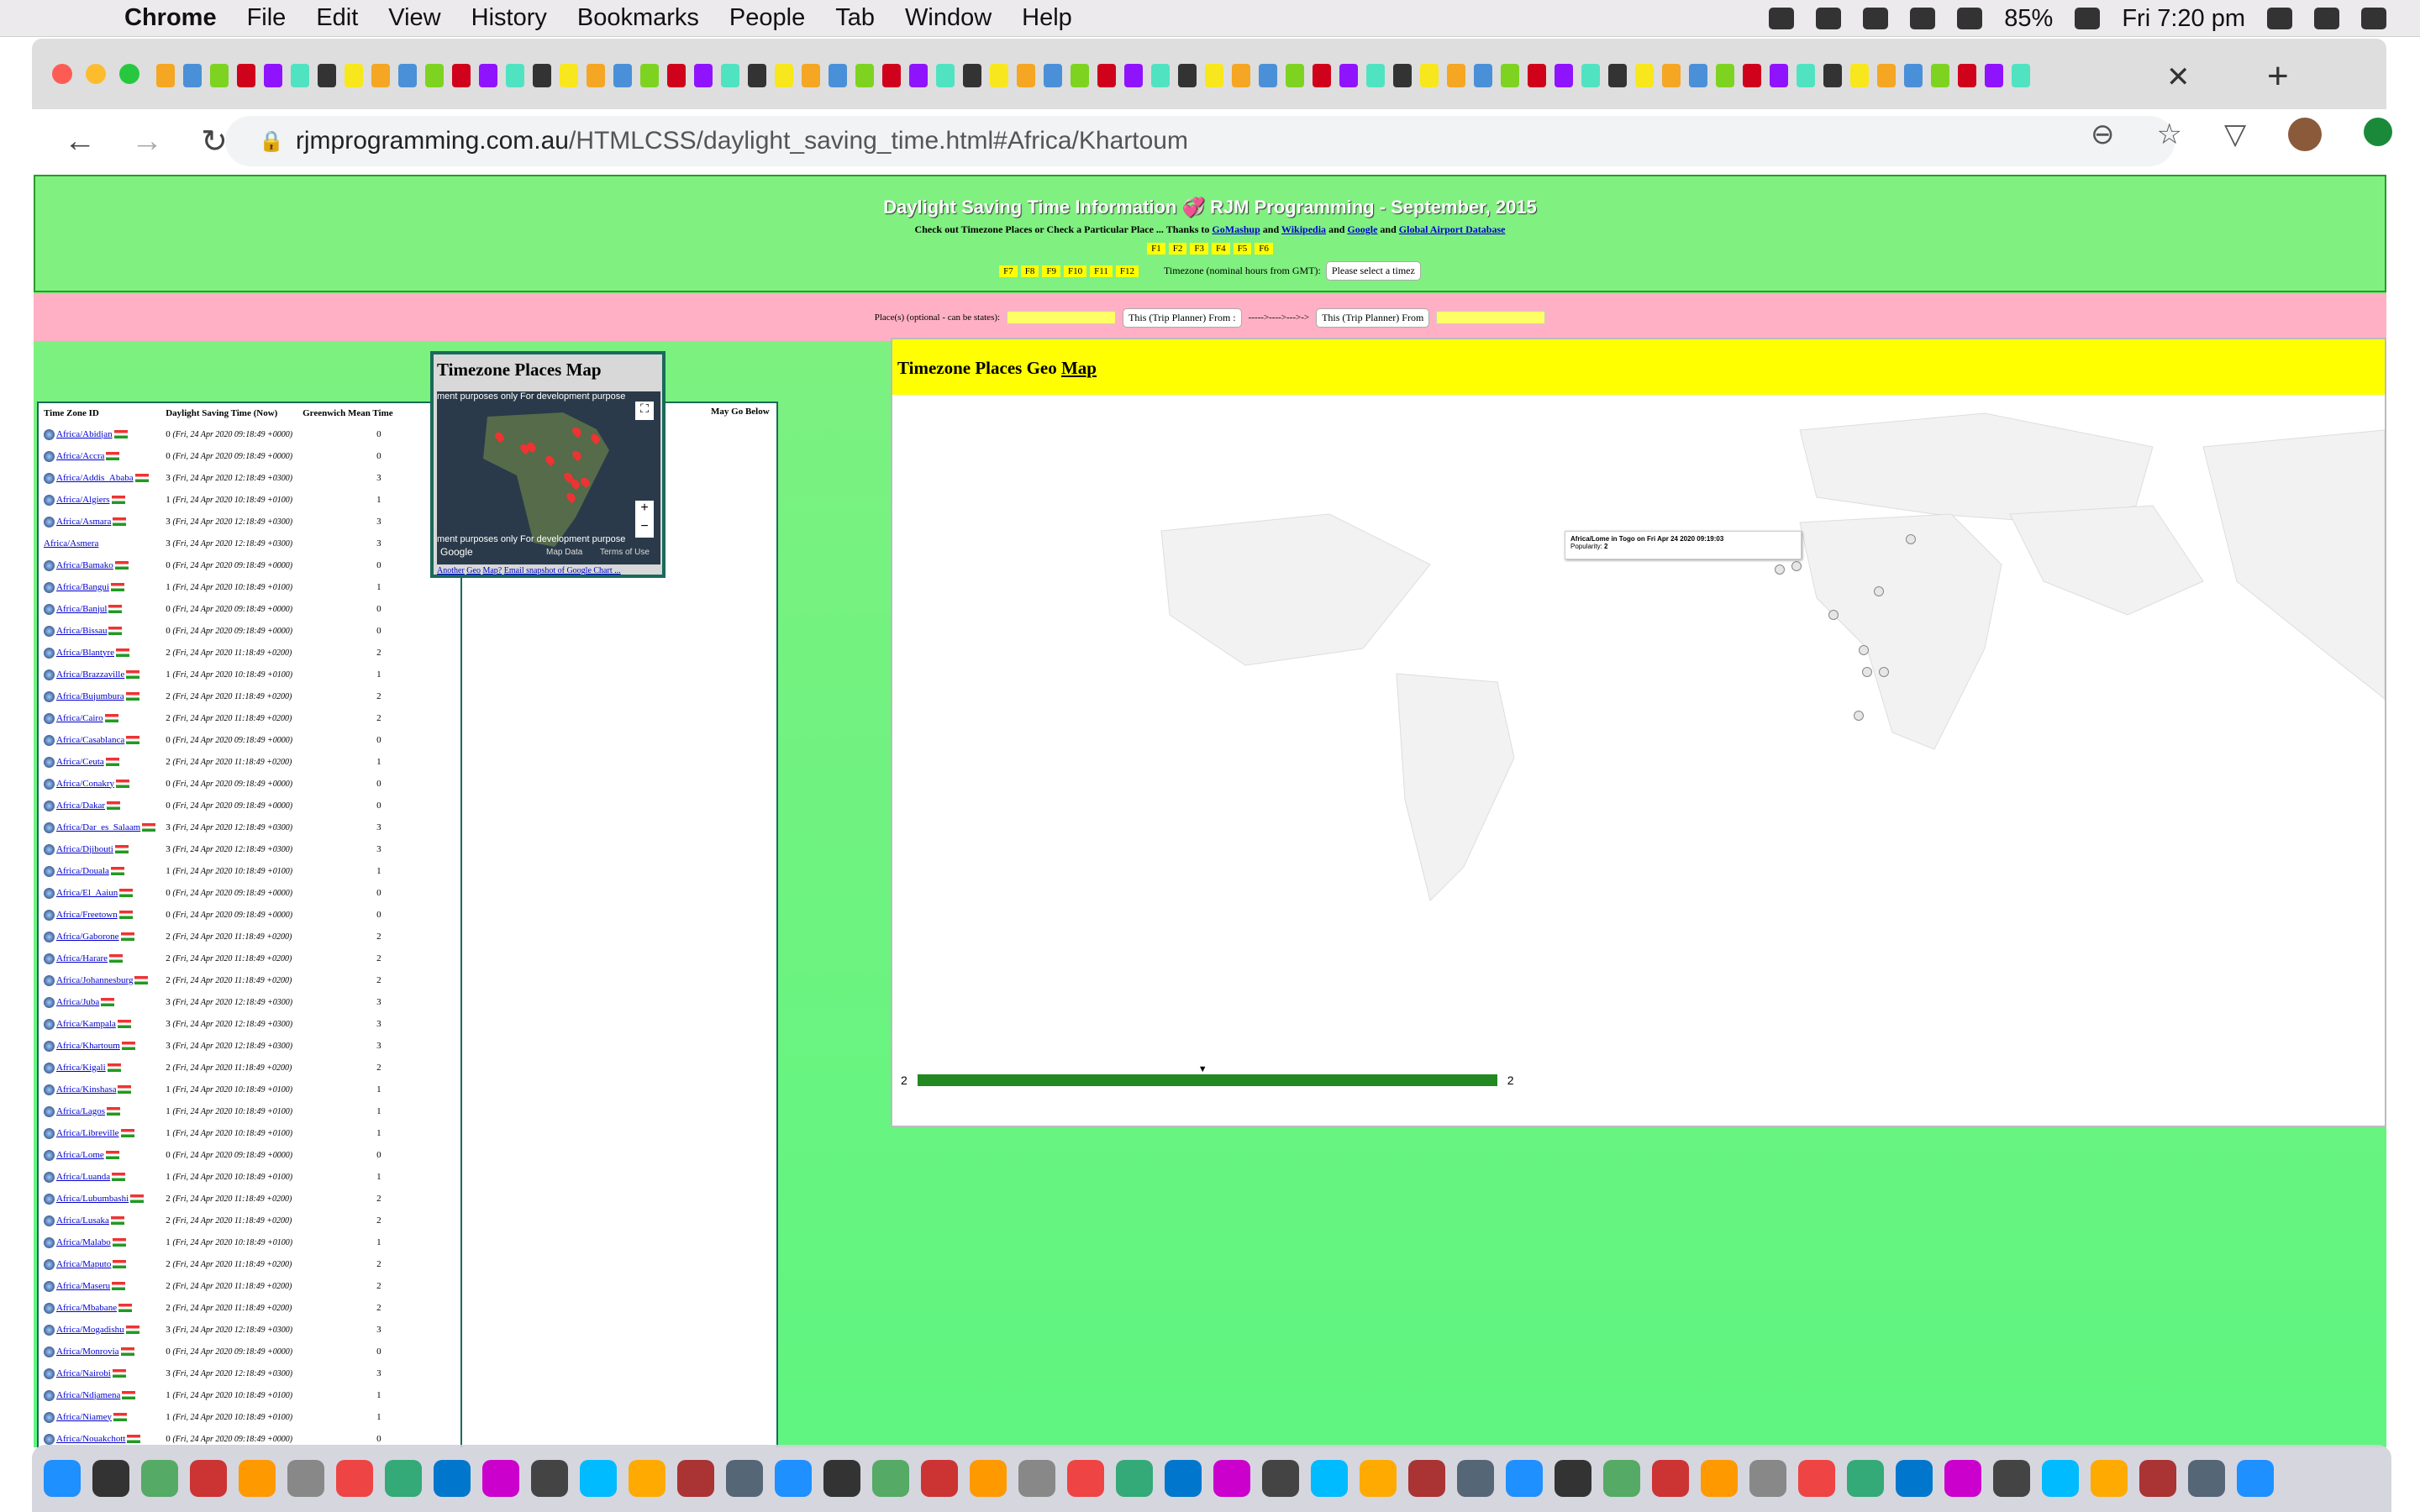 The height and width of the screenshot is (1512, 2420). I want to click on timezone-link: Africa/Kinshasa, so click(86, 1089).